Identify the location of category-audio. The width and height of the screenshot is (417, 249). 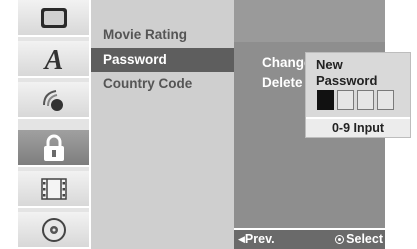
(53, 100).